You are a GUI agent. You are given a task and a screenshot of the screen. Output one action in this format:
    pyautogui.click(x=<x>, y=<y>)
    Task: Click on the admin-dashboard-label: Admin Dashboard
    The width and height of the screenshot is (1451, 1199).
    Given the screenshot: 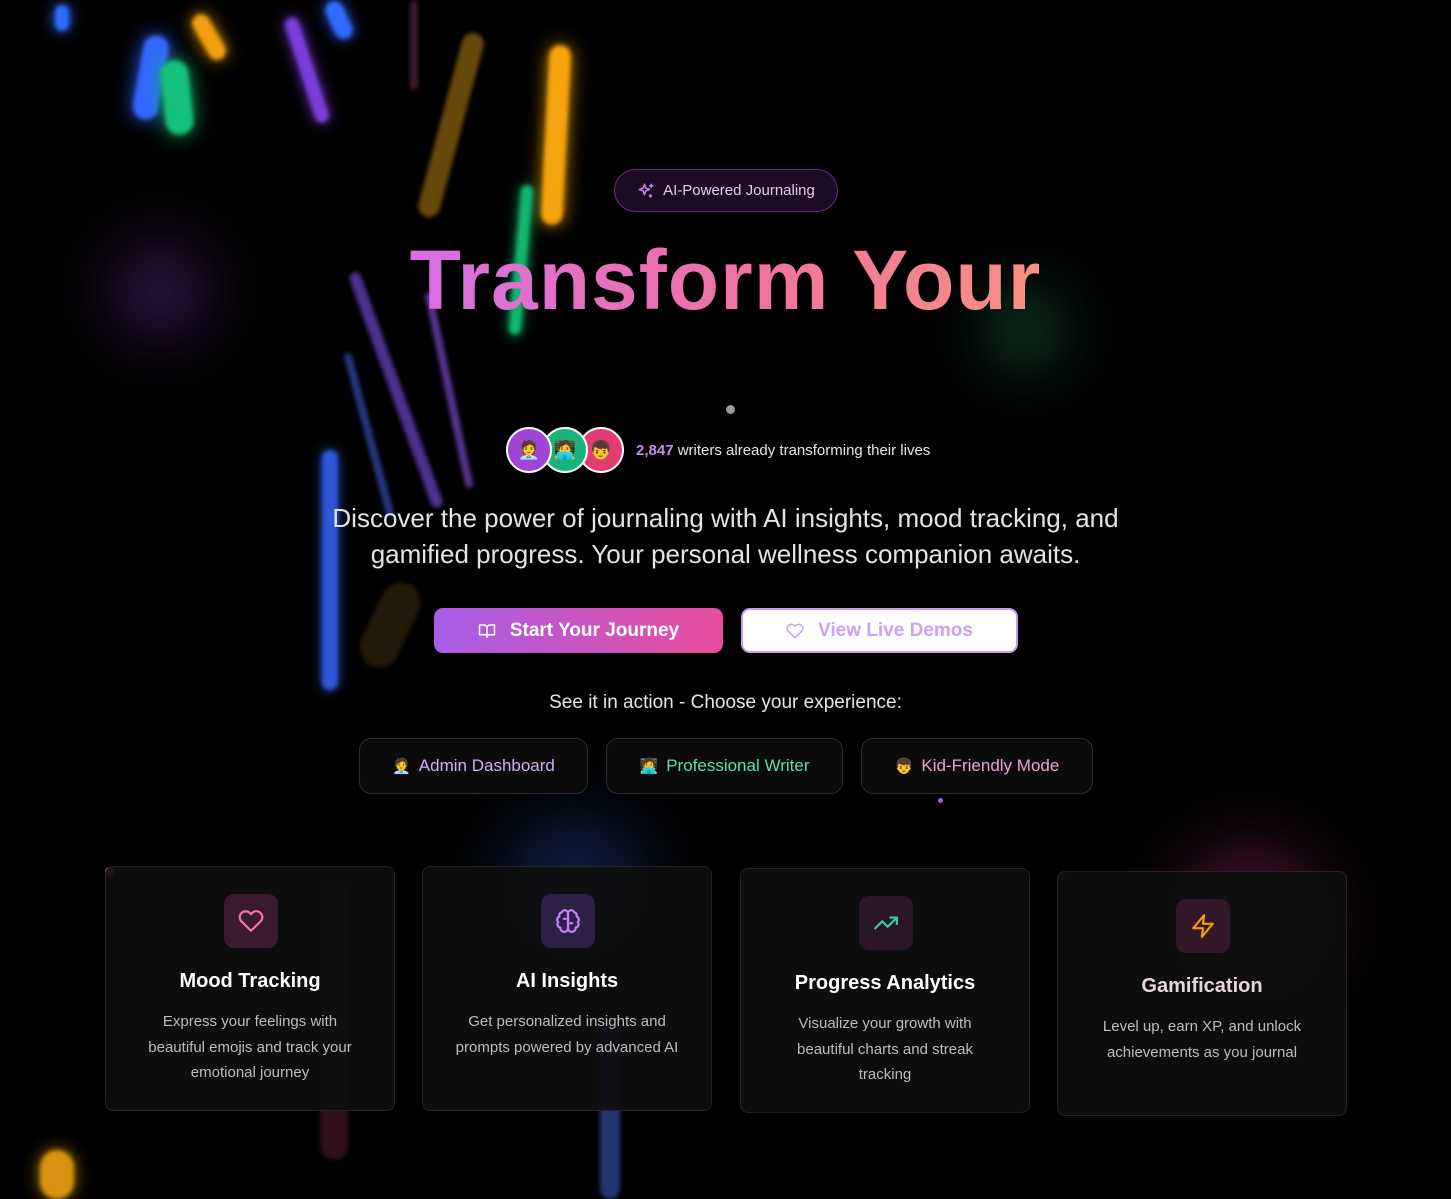 What is the action you would take?
    pyautogui.click(x=486, y=765)
    